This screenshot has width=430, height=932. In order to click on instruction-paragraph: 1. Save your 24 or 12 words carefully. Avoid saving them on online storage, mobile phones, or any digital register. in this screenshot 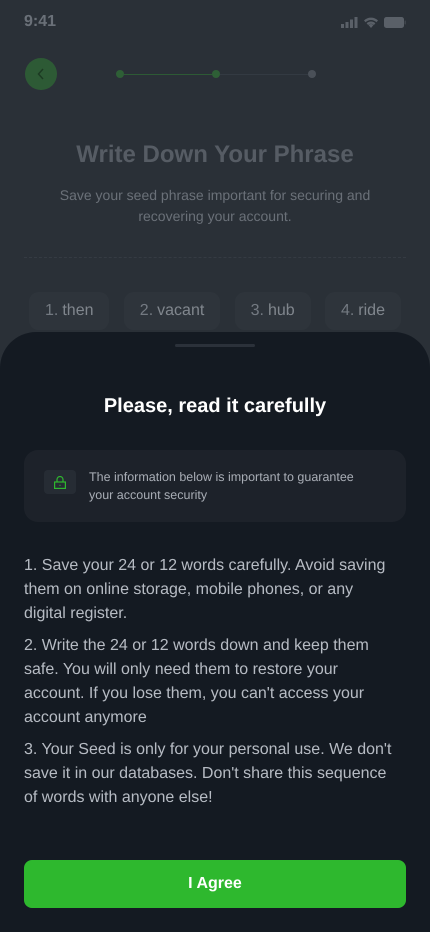, I will do `click(205, 590)`.